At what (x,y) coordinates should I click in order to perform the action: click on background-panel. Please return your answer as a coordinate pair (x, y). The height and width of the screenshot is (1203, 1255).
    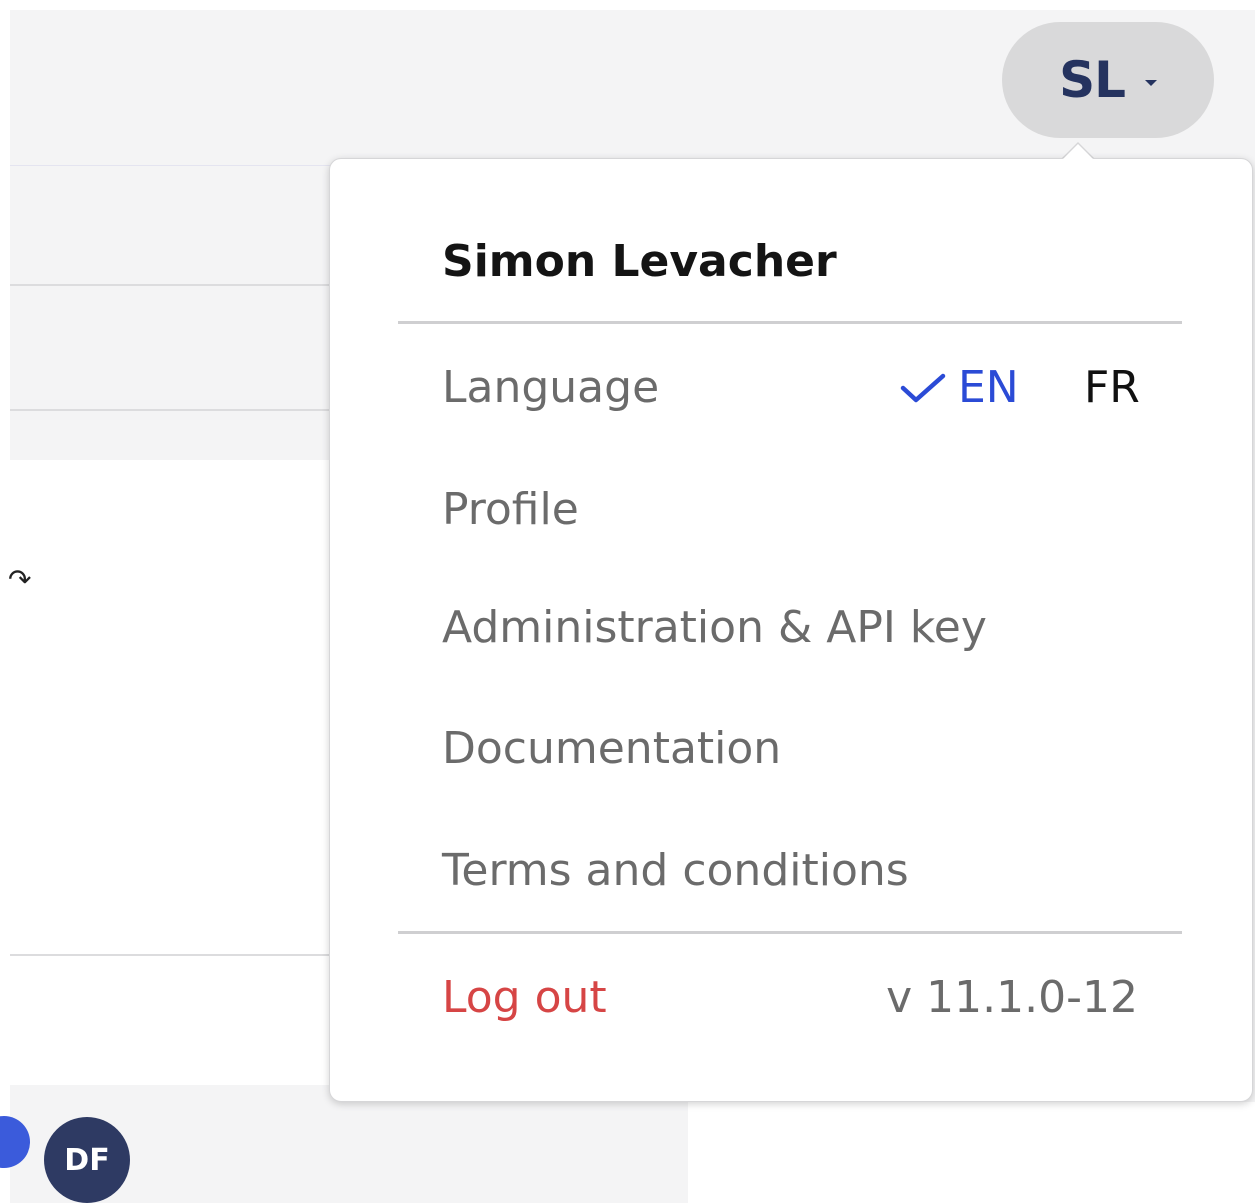
    Looking at the image, I should click on (175, 288).